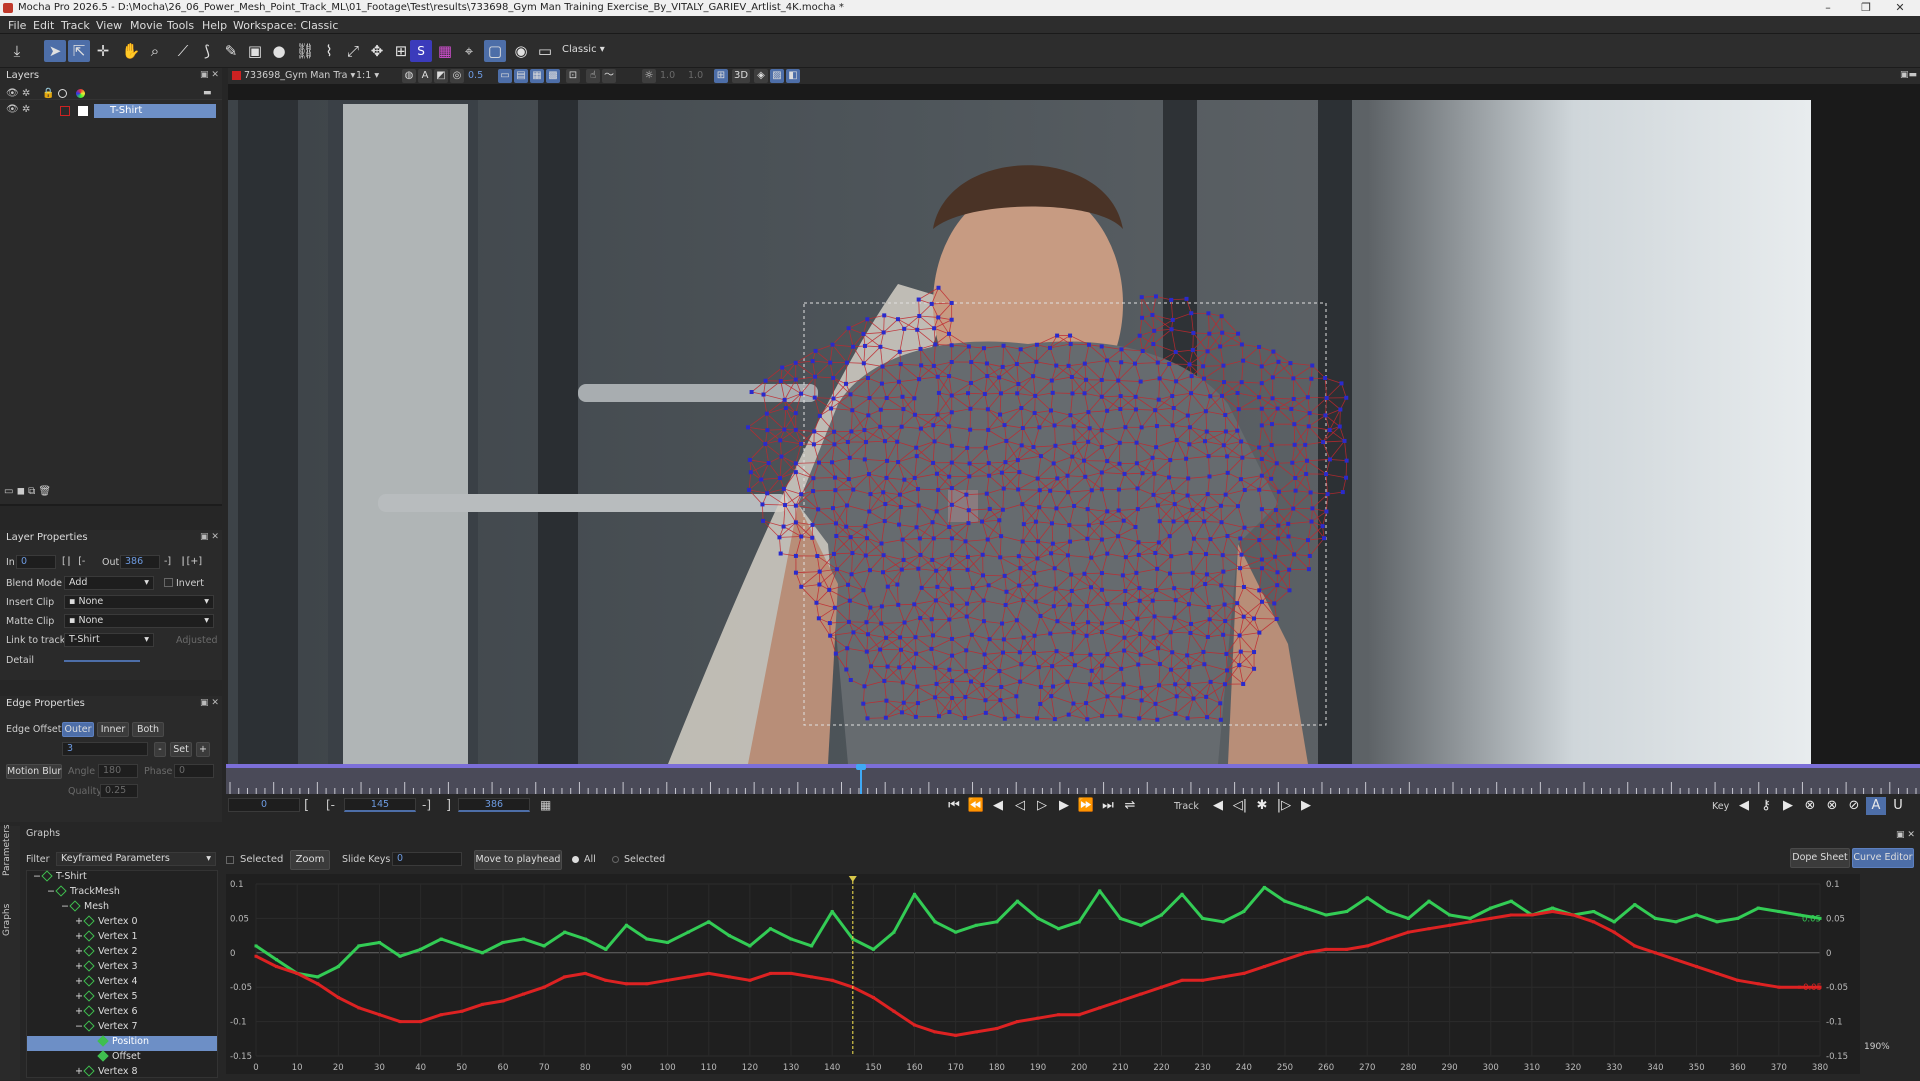 The height and width of the screenshot is (1081, 1920). What do you see at coordinates (131, 51) in the screenshot?
I see `pan-hand-icon: ✋` at bounding box center [131, 51].